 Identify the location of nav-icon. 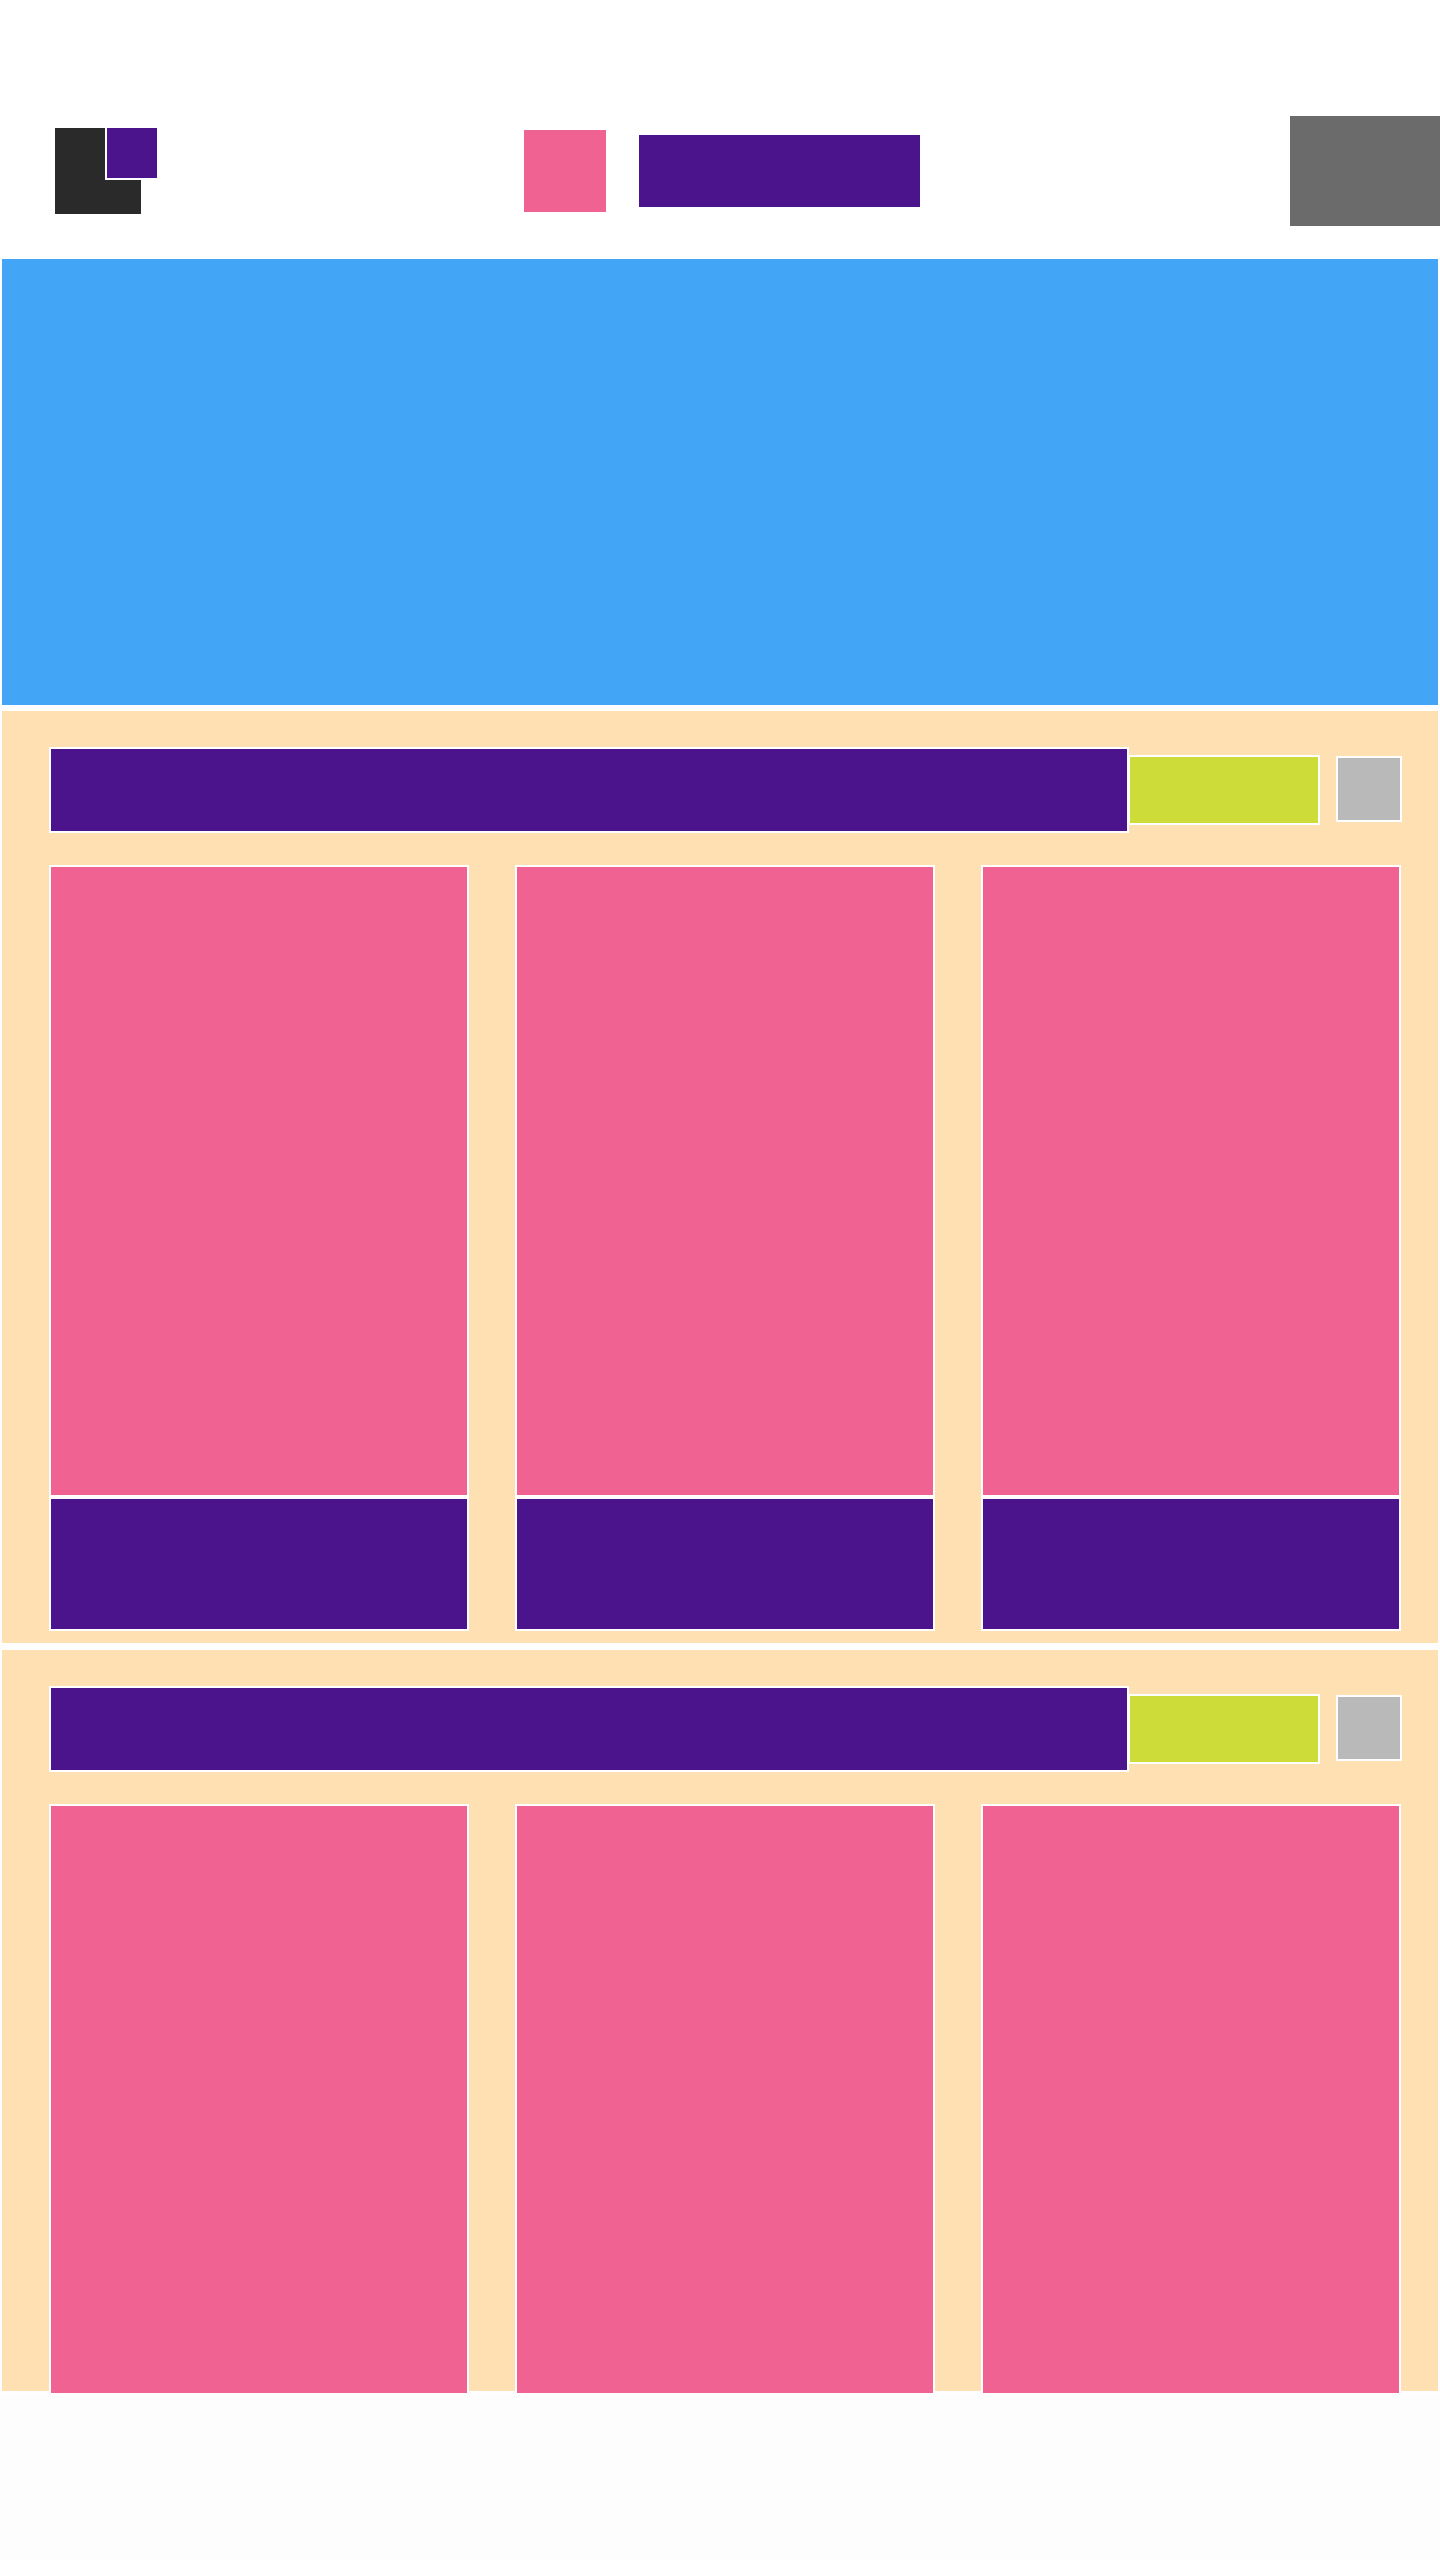
(565, 171).